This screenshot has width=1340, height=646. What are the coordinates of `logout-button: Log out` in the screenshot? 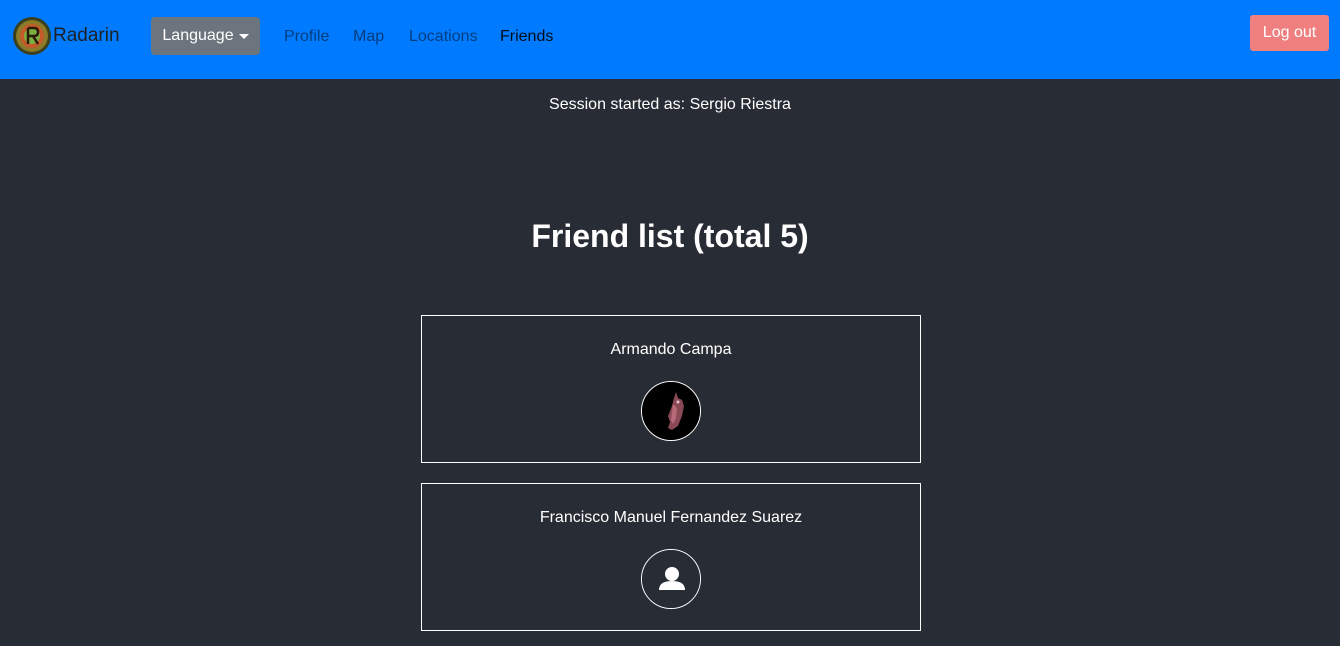 It's located at (1289, 33).